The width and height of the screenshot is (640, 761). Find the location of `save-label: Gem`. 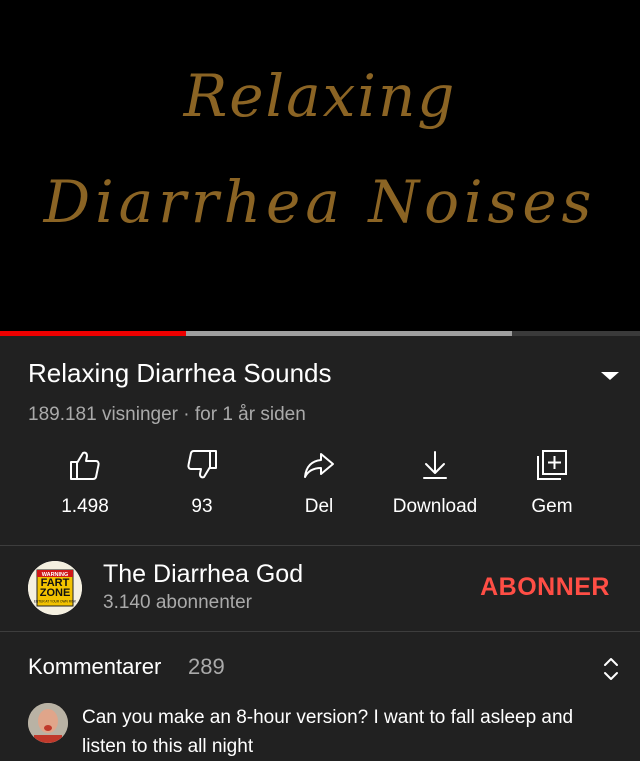

save-label: Gem is located at coordinates (552, 506).